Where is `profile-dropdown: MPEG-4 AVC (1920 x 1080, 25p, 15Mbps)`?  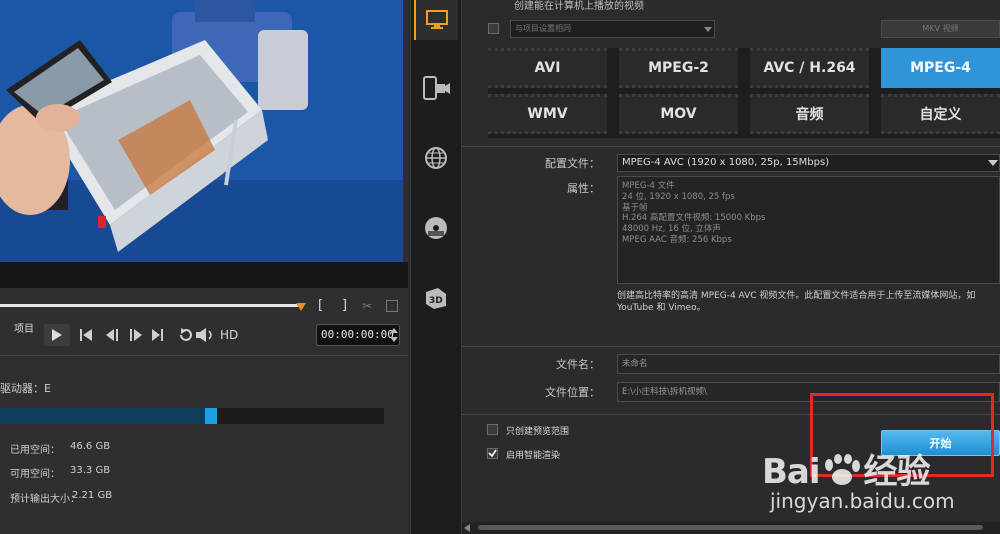 profile-dropdown: MPEG-4 AVC (1920 x 1080, 25p, 15Mbps) is located at coordinates (808, 163).